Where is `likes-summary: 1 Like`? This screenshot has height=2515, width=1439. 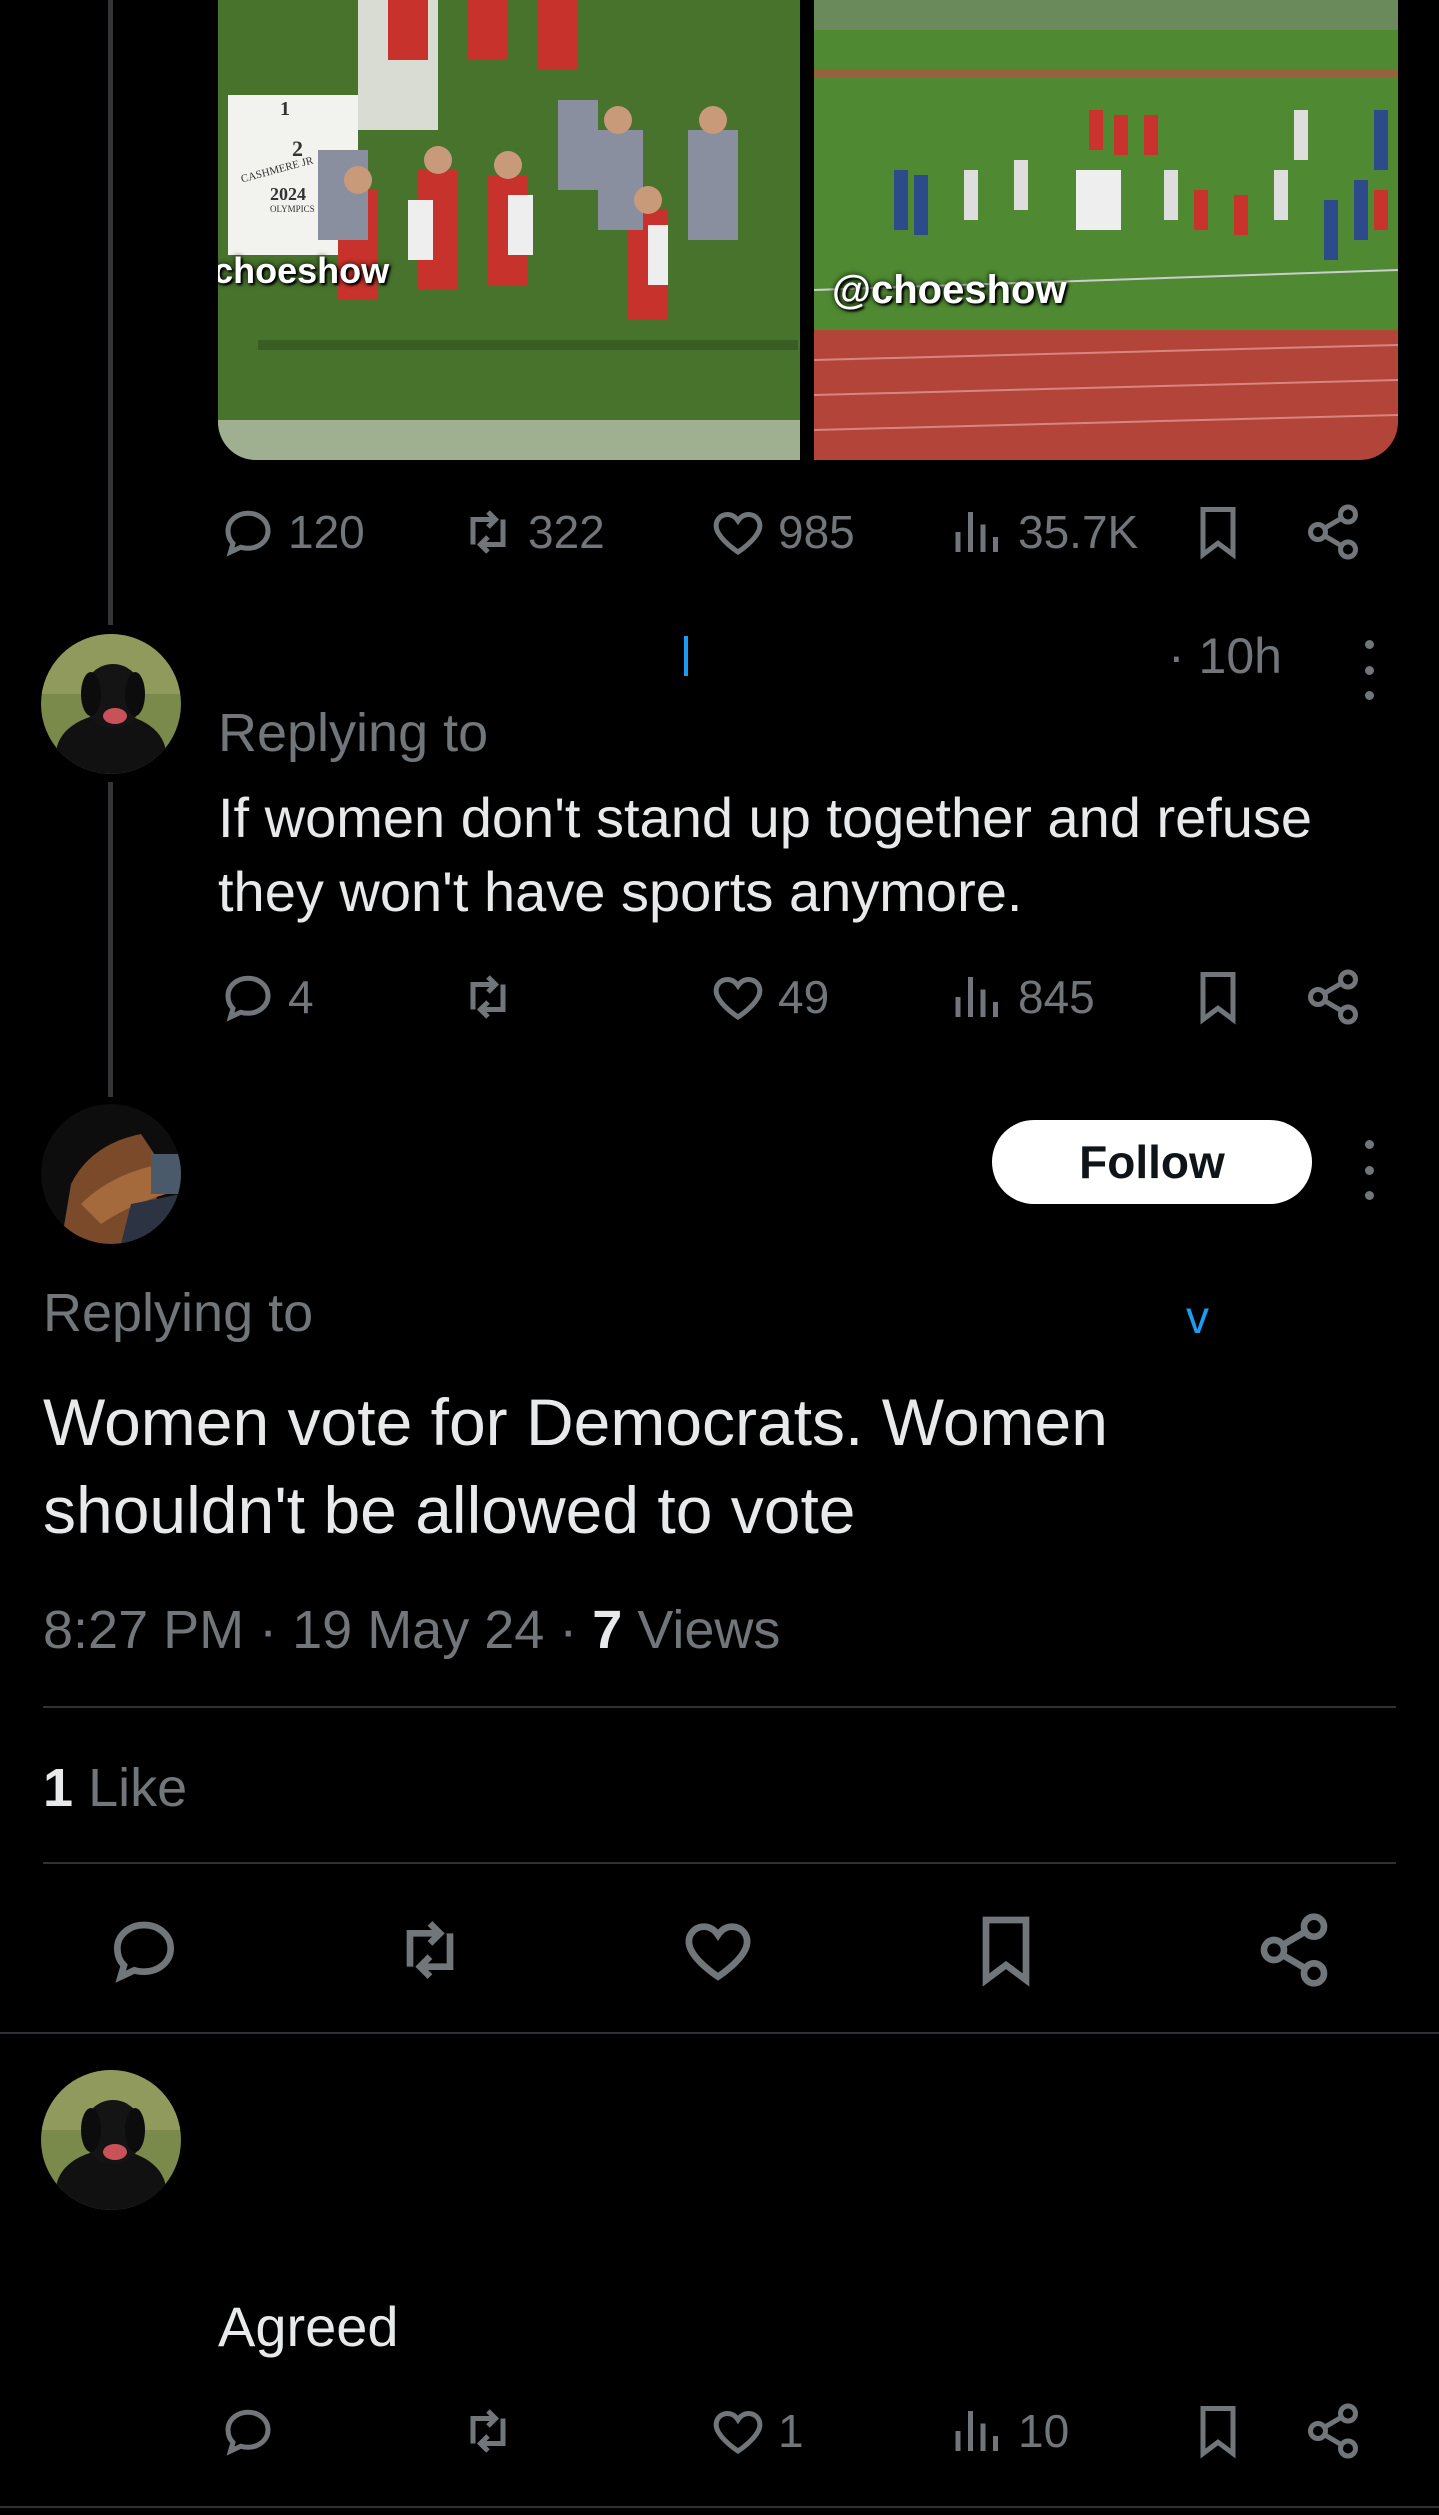 likes-summary: 1 Like is located at coordinates (115, 1788).